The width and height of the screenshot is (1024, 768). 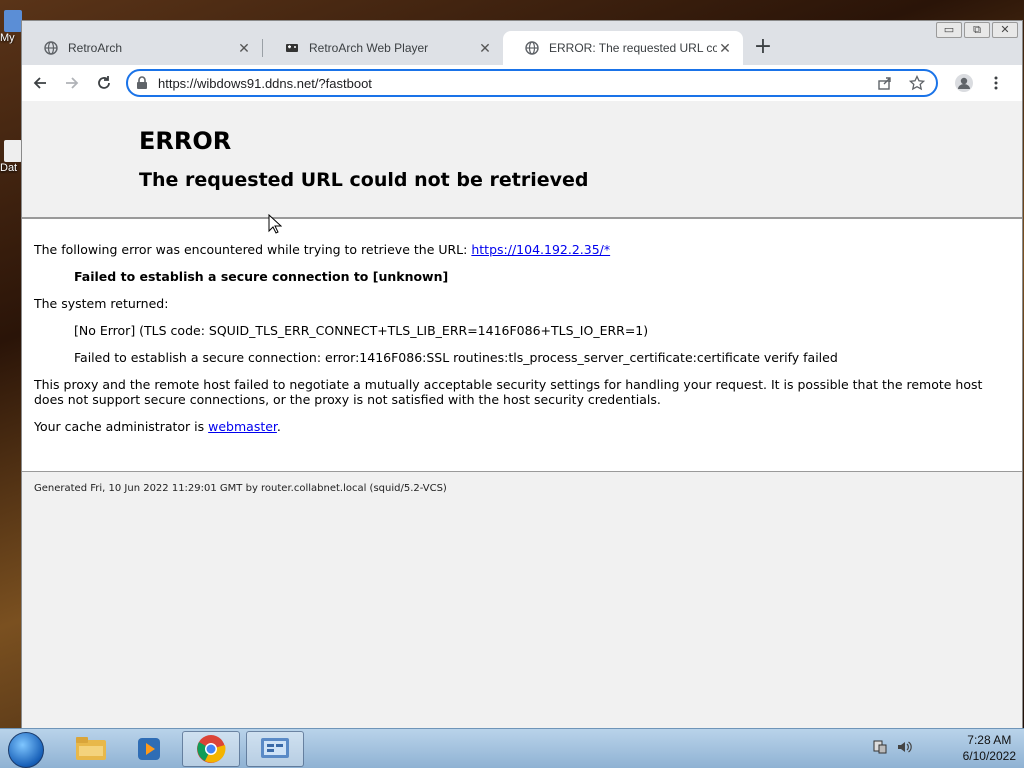 I want to click on page-subtitle: The requested URL could not be retrieved, so click(x=364, y=180).